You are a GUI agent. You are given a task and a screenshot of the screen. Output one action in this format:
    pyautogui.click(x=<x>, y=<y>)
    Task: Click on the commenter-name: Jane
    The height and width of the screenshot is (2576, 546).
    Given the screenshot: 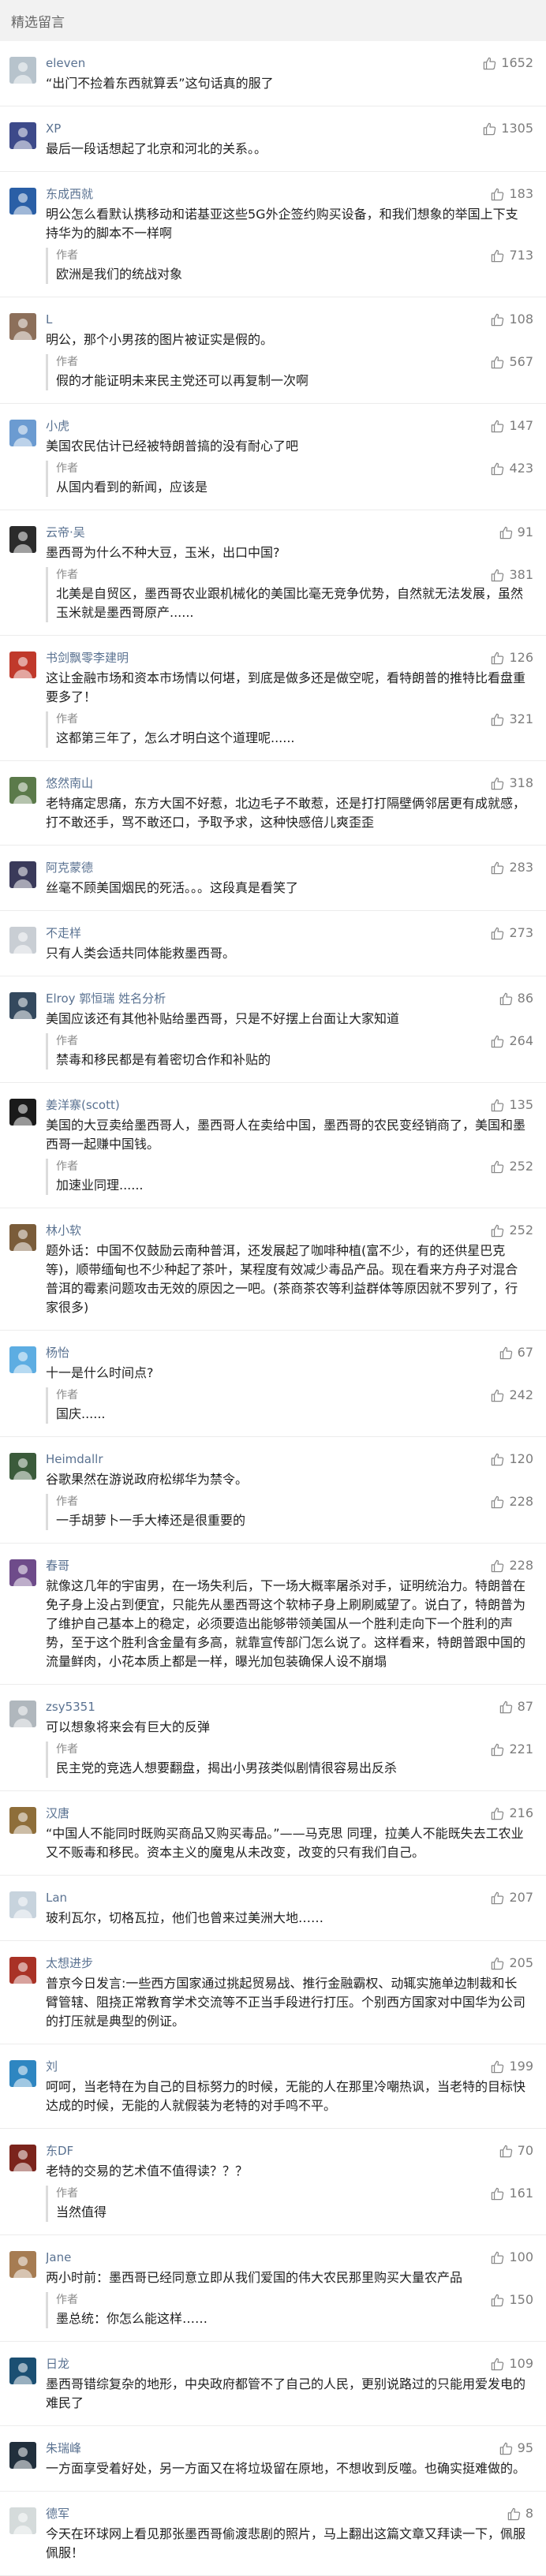 What is the action you would take?
    pyautogui.click(x=289, y=2257)
    